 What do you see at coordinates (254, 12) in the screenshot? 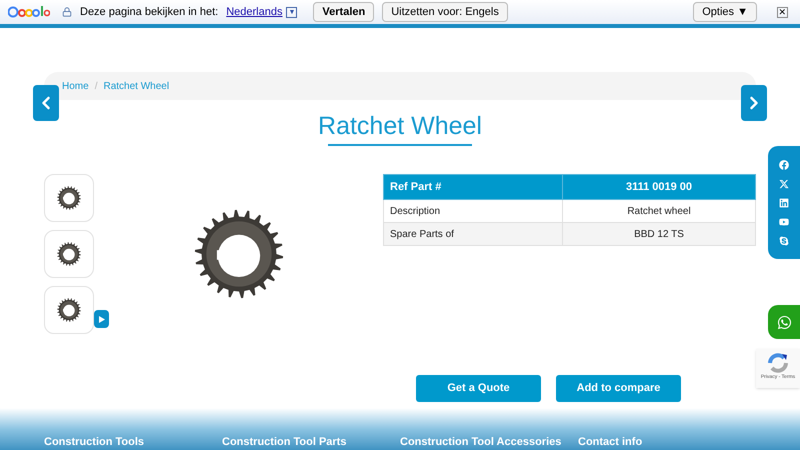
I see `language-link: Nederlands` at bounding box center [254, 12].